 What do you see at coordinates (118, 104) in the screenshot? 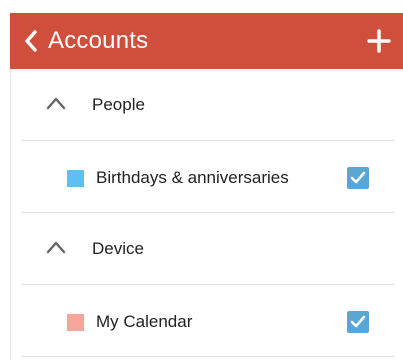
I see `group-label-people: People` at bounding box center [118, 104].